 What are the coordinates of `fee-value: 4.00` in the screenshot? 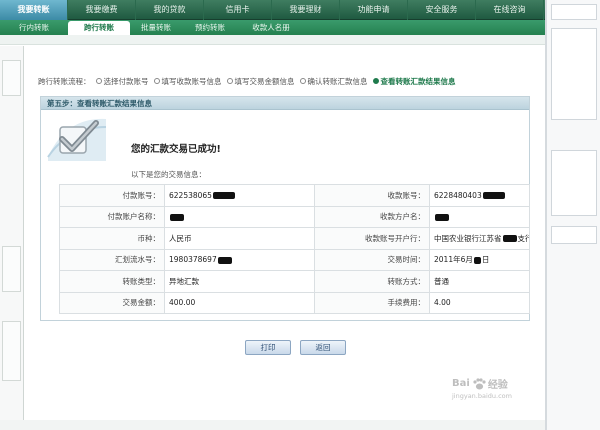 It's located at (479, 302).